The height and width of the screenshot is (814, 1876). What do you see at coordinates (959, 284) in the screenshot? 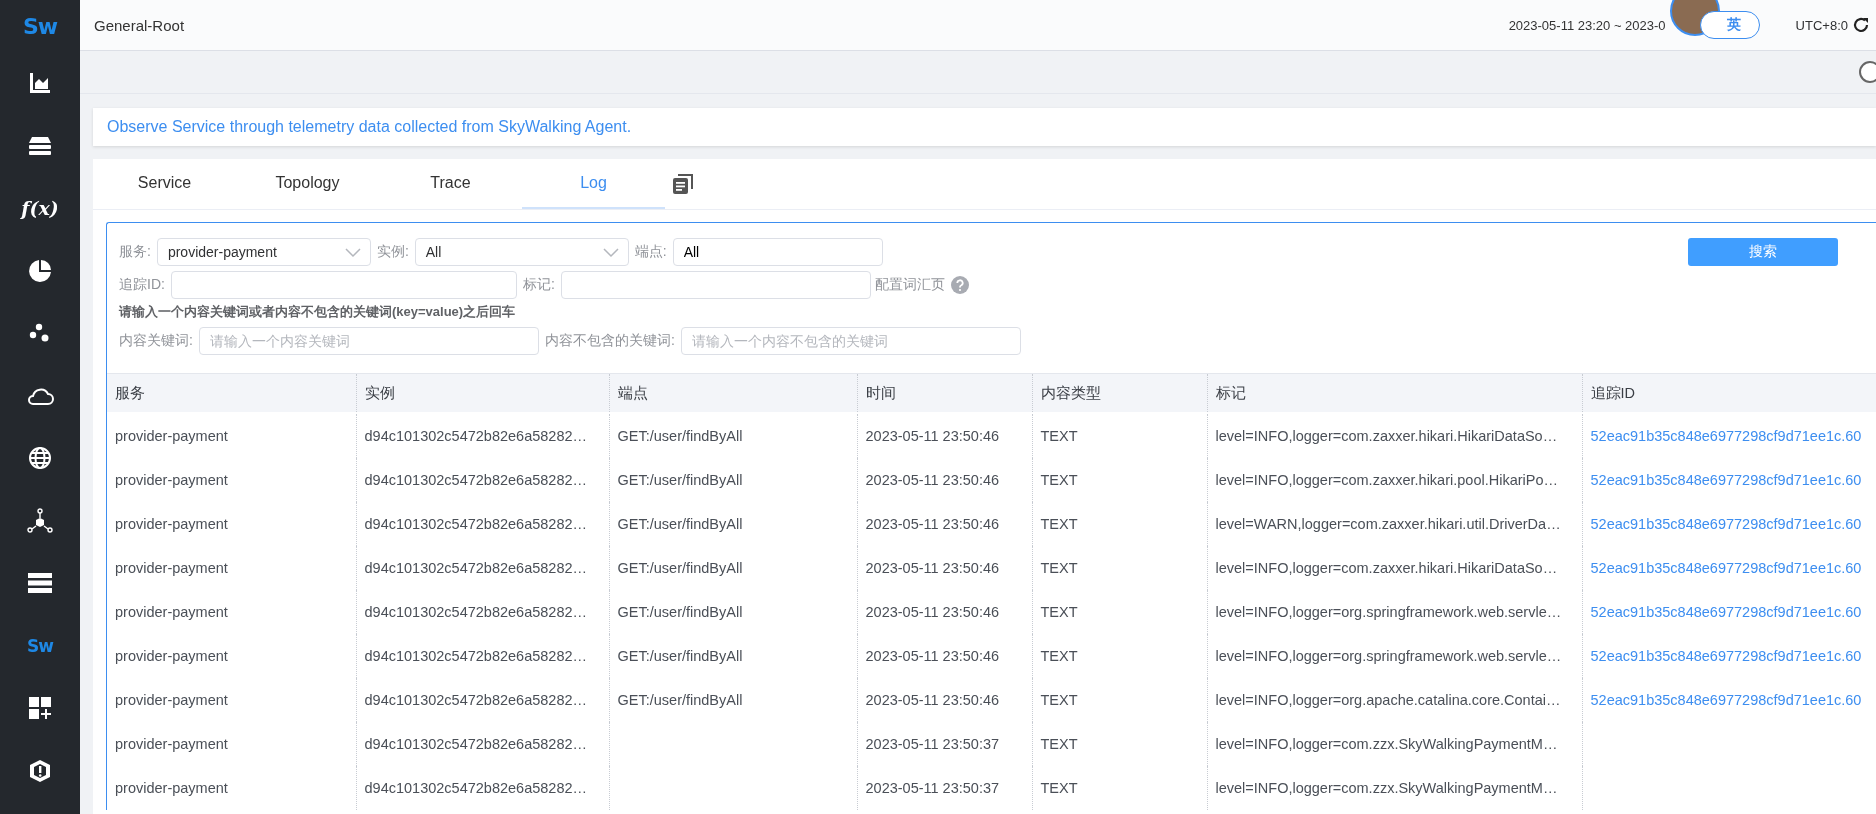
I see `help-icon` at bounding box center [959, 284].